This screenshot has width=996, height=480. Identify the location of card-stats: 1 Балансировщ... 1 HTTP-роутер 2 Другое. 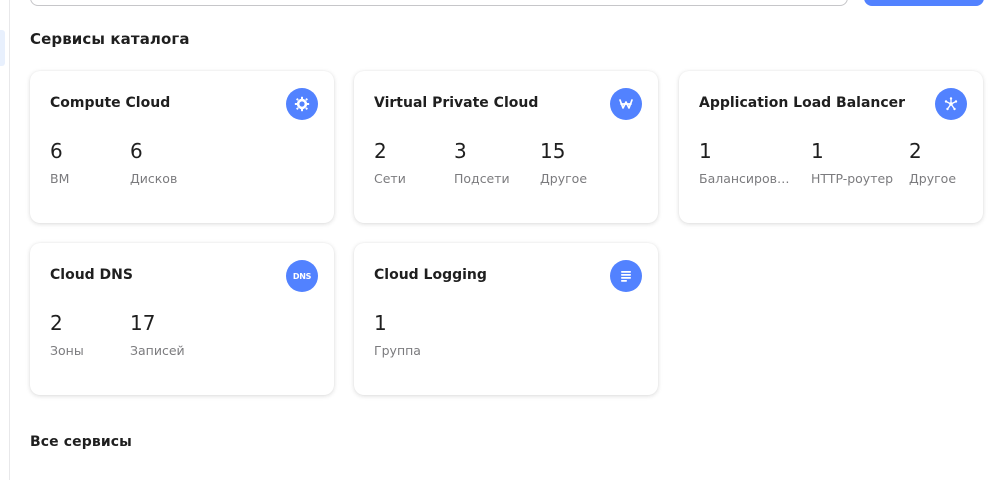
(844, 162).